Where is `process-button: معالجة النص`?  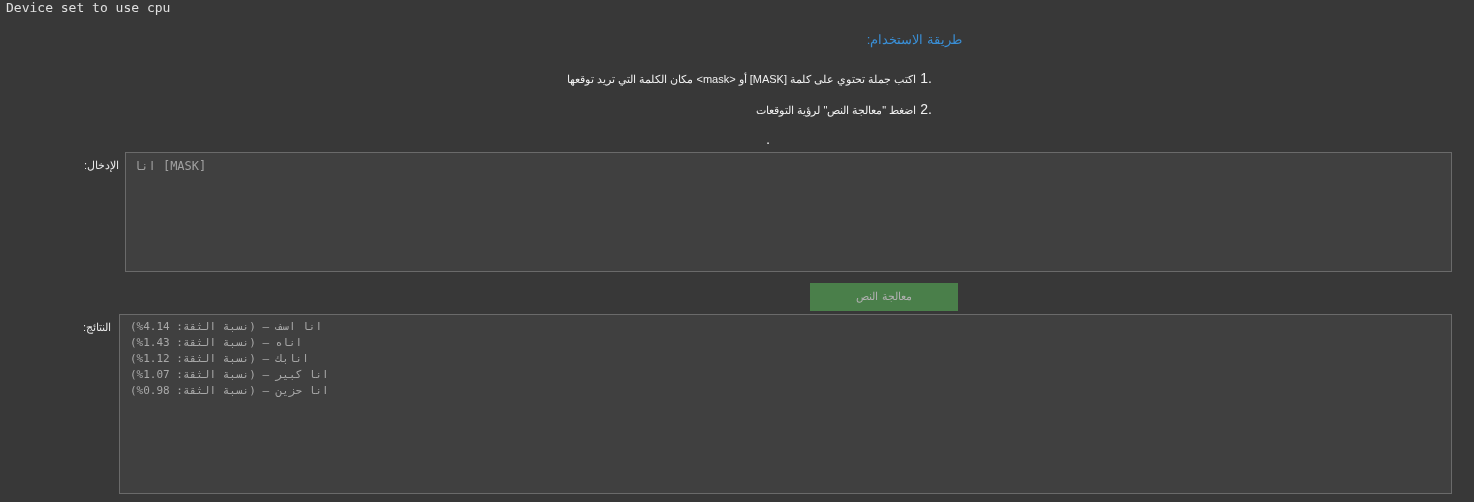
process-button: معالجة النص is located at coordinates (884, 296).